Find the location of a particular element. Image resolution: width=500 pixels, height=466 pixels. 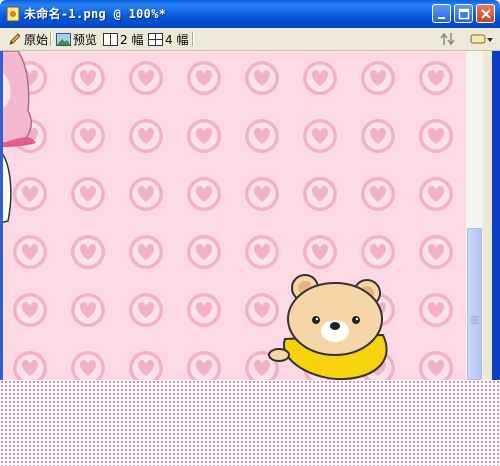

close-button is located at coordinates (485, 13).